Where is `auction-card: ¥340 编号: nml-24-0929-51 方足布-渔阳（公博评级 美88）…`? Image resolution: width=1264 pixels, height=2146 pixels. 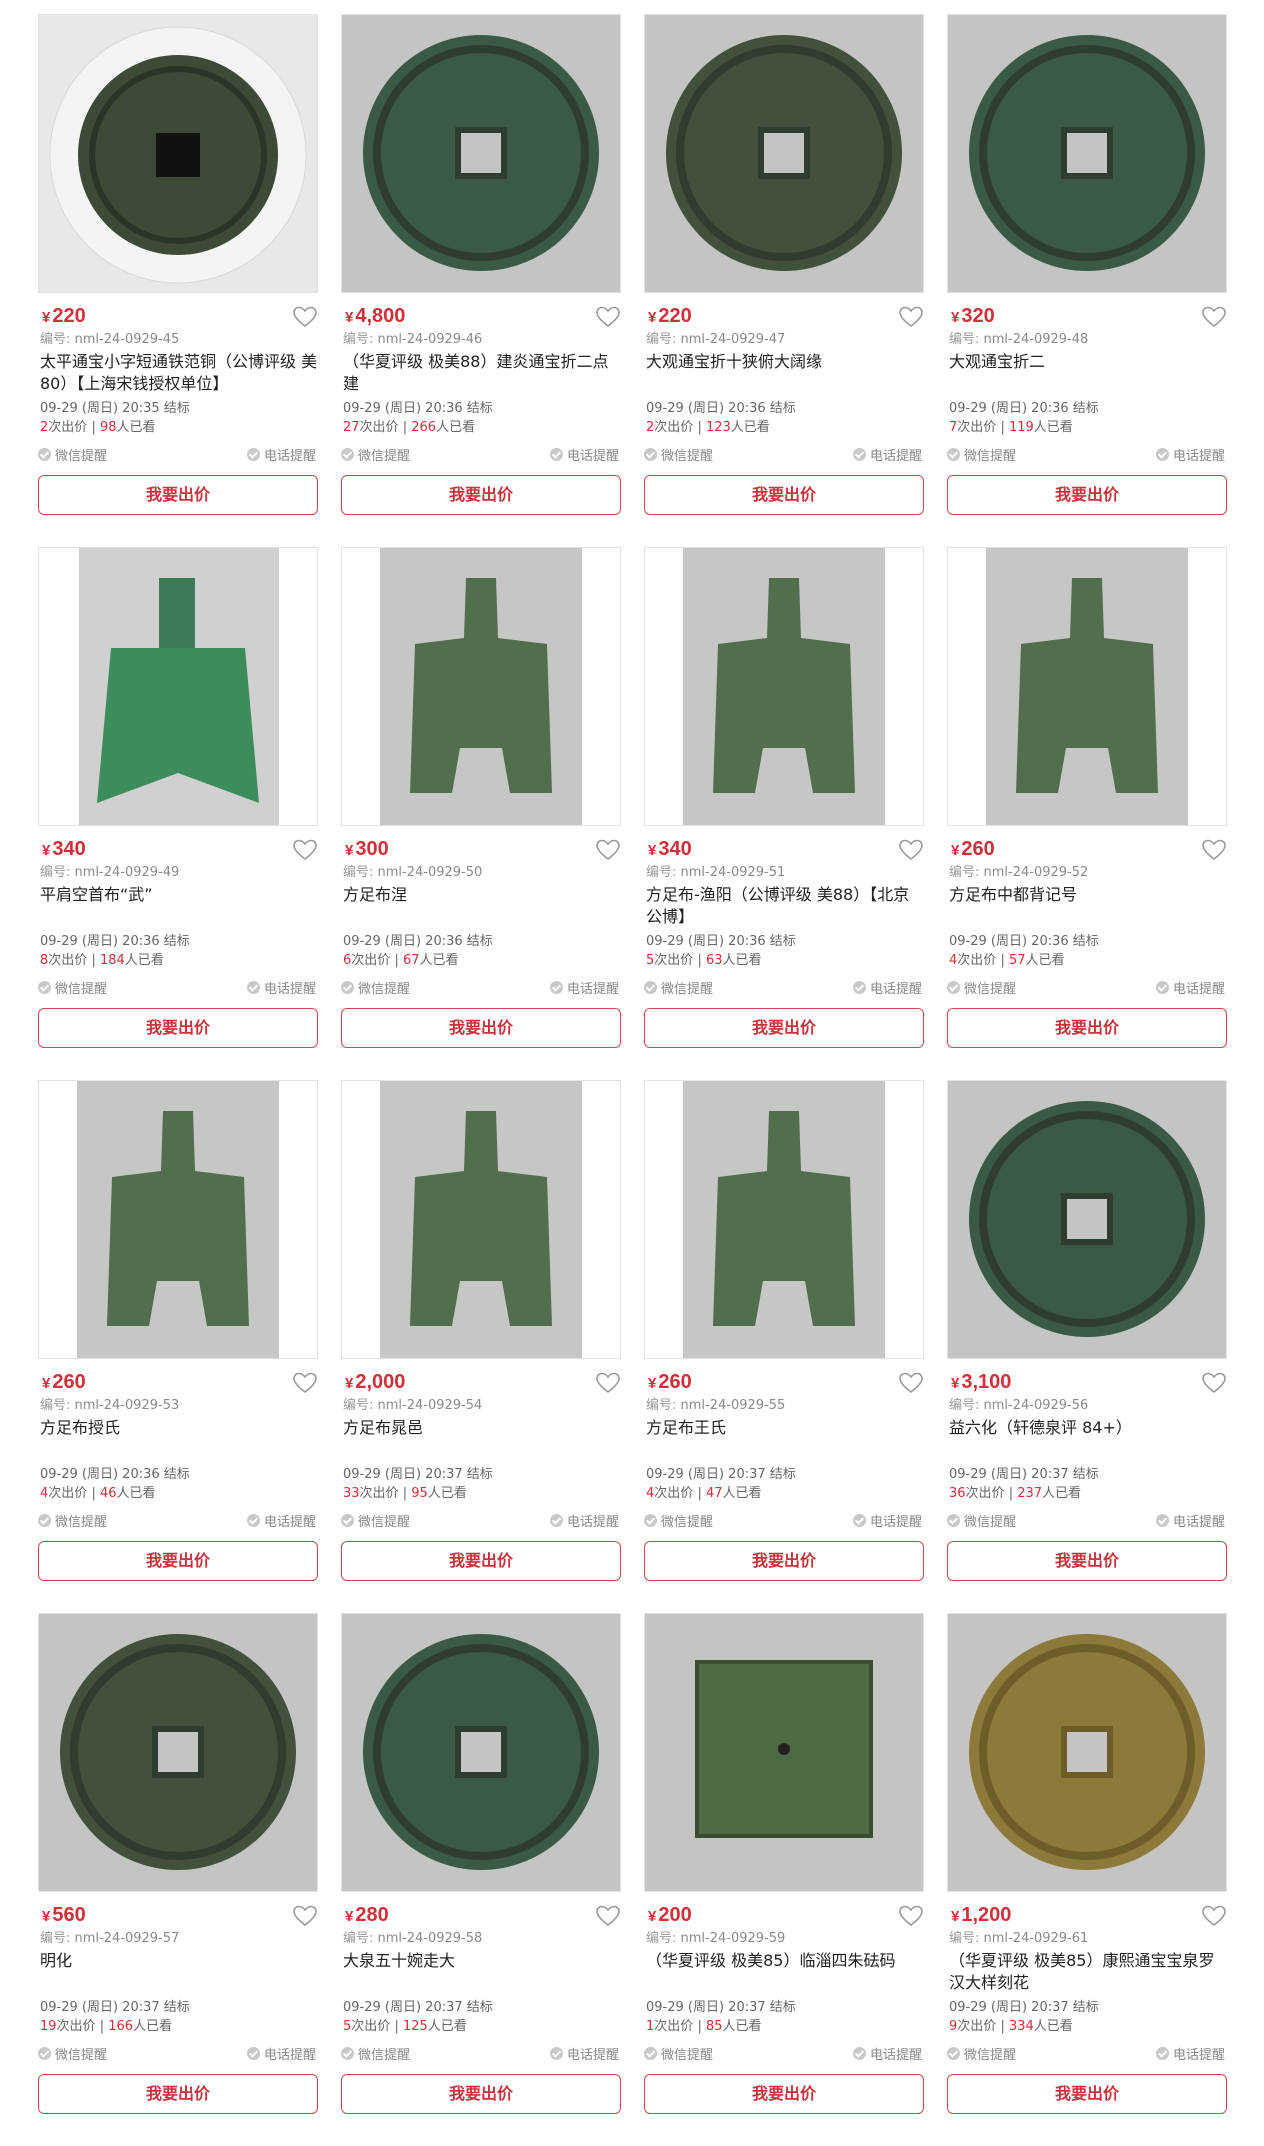 auction-card: ¥340 编号: nml-24-0929-51 方足布-渔阳（公博评级 美88）… is located at coordinates (784, 813).